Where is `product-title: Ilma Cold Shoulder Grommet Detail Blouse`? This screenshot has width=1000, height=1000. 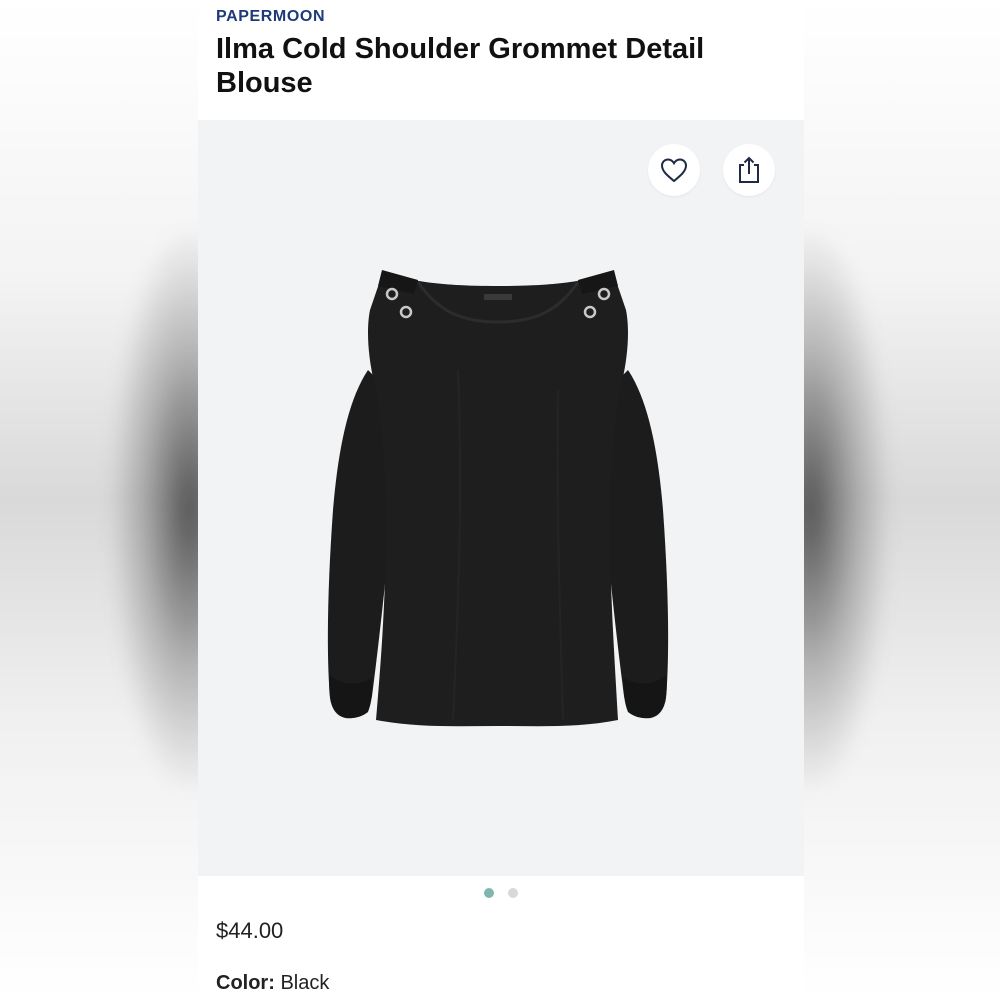 product-title: Ilma Cold Shoulder Grommet Detail Blouse is located at coordinates (460, 66).